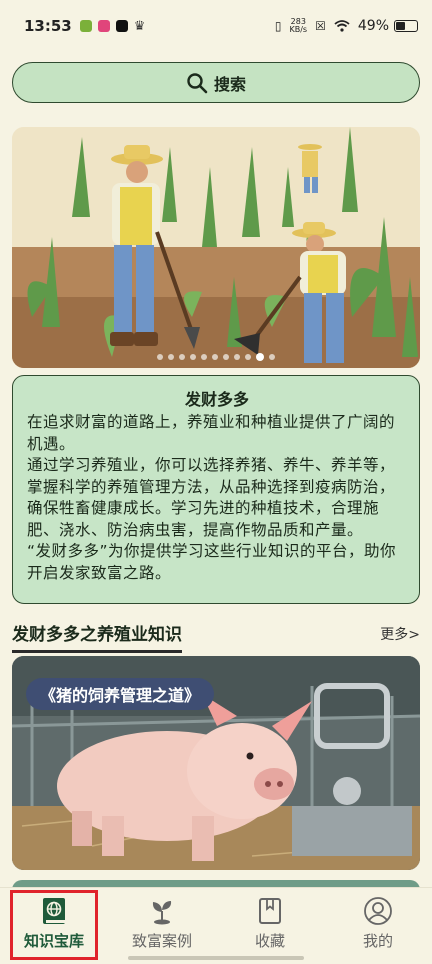 The height and width of the screenshot is (964, 432). I want to click on user-icon, so click(378, 911).